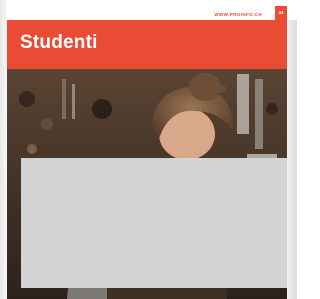  What do you see at coordinates (147, 44) in the screenshot?
I see `section-title-band: Studenti` at bounding box center [147, 44].